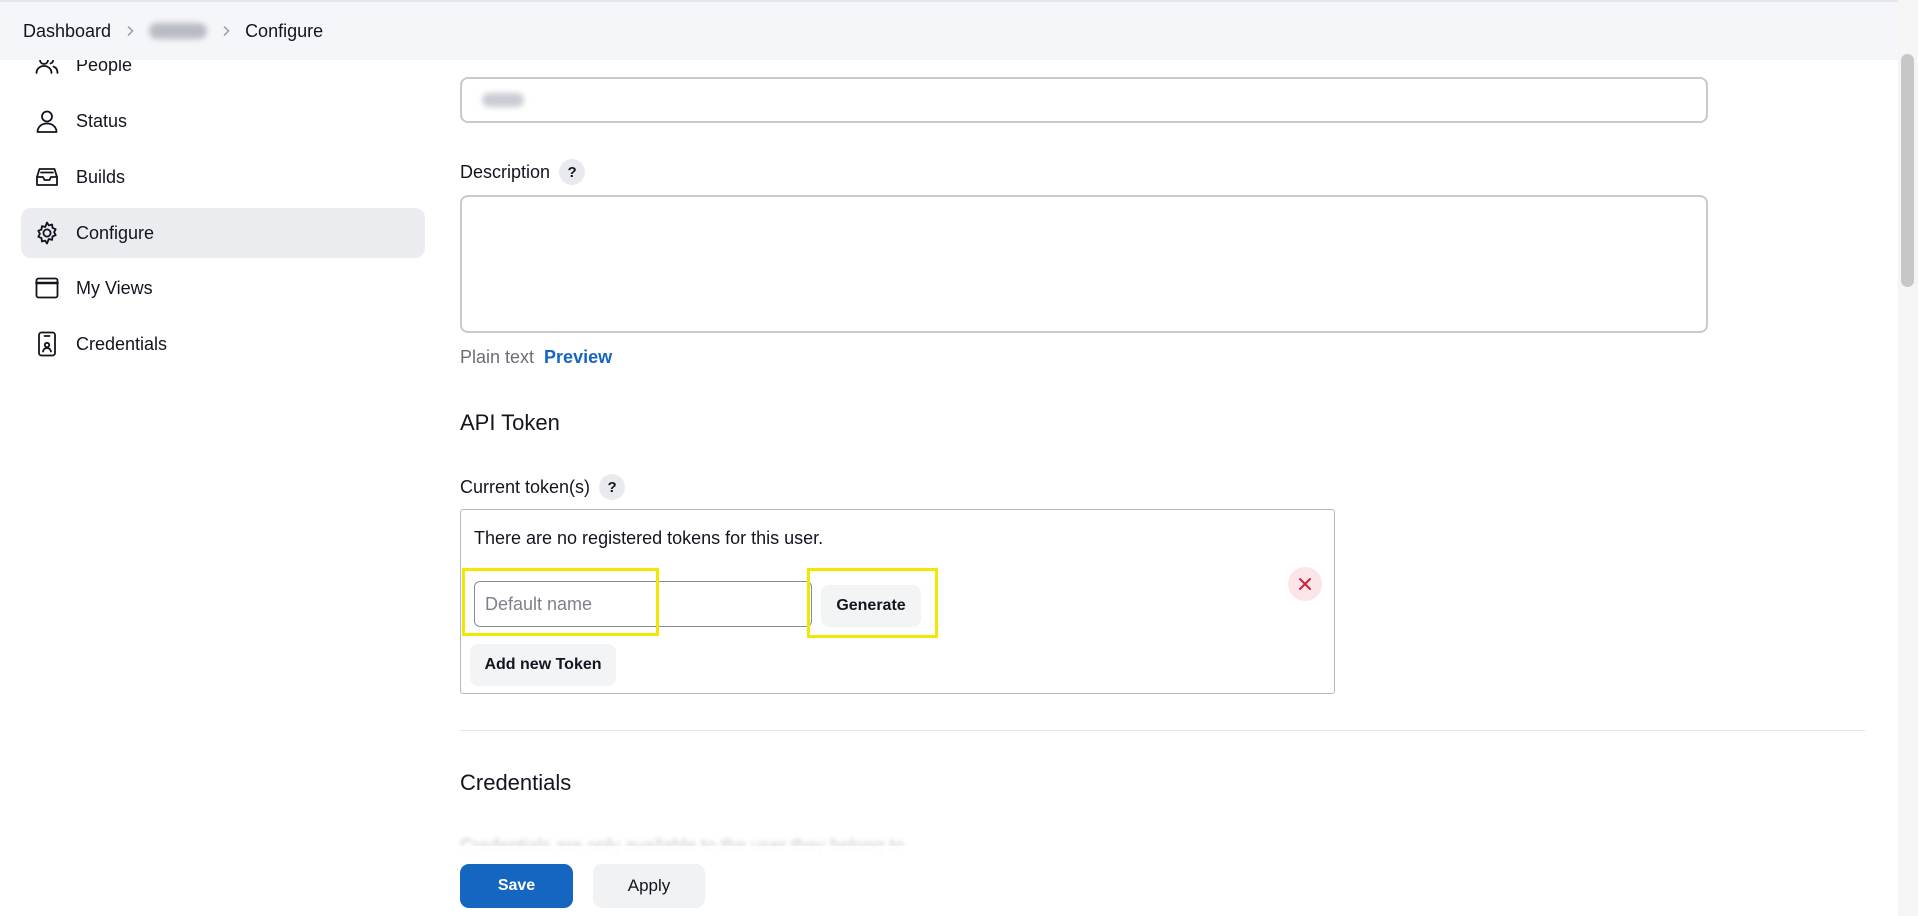 This screenshot has width=1918, height=916. I want to click on sidebar-item-my-views: My Views, so click(223, 288).